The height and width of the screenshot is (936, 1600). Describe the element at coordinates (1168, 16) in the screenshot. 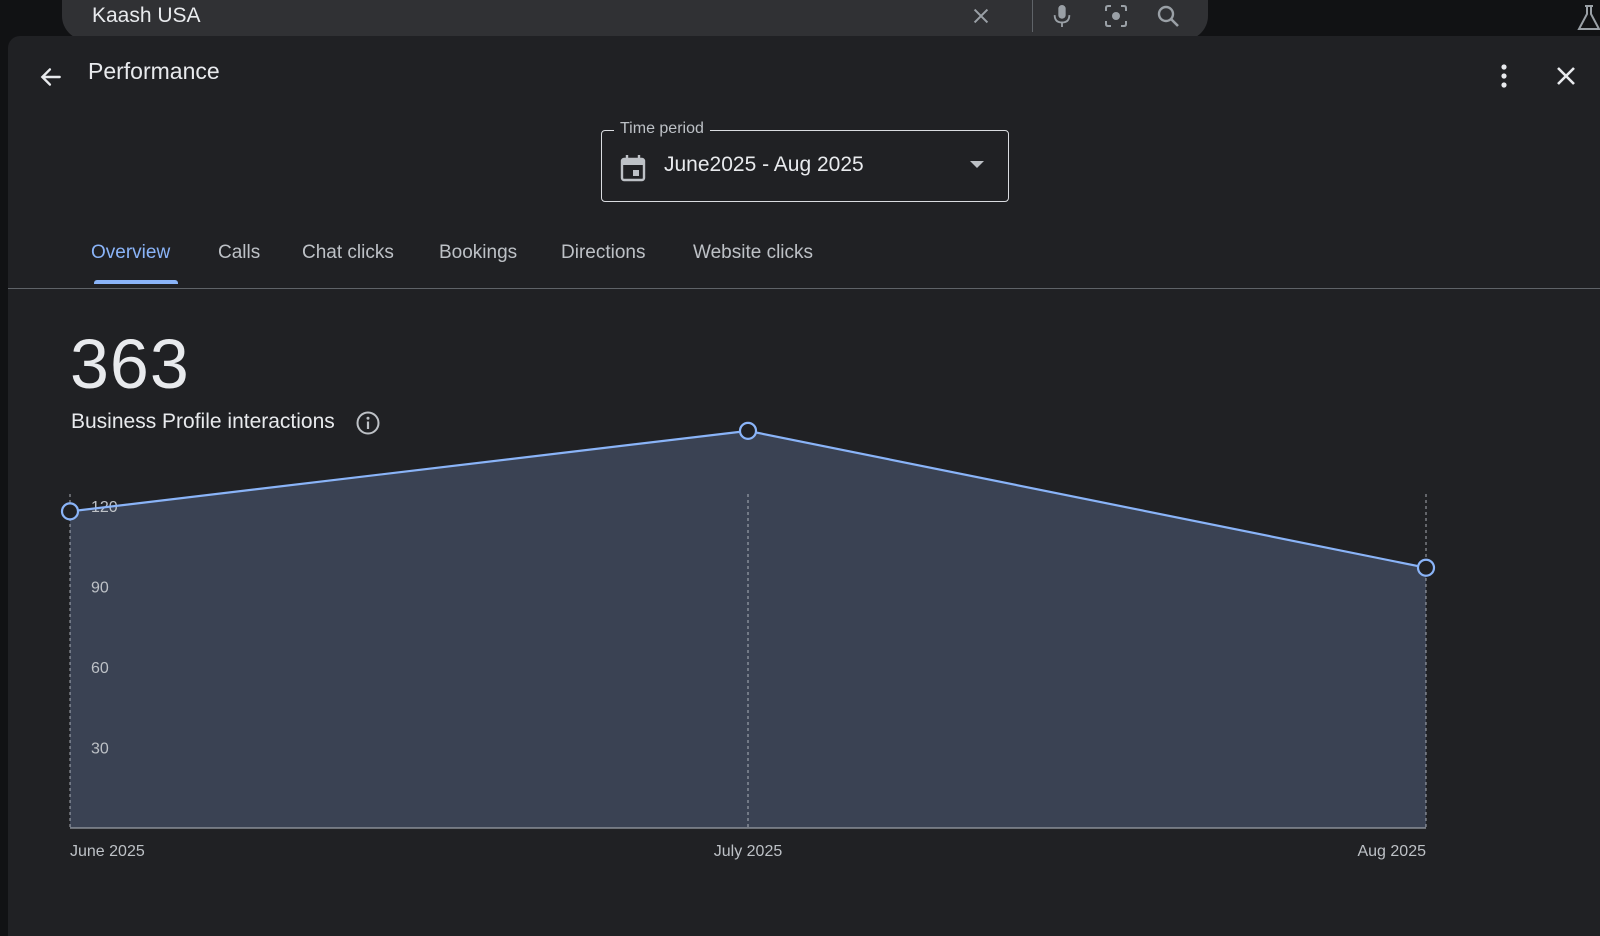

I see `search-icon` at that location.